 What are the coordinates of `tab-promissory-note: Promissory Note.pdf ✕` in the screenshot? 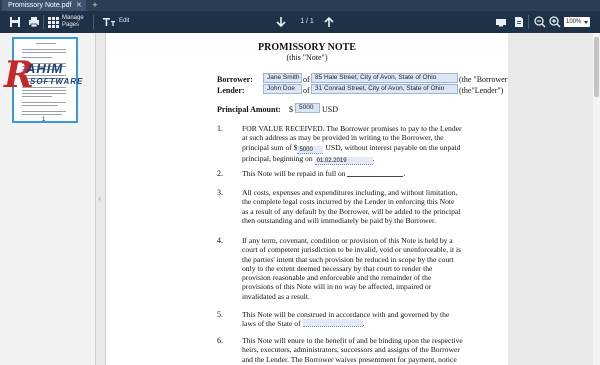 It's located at (44, 5).